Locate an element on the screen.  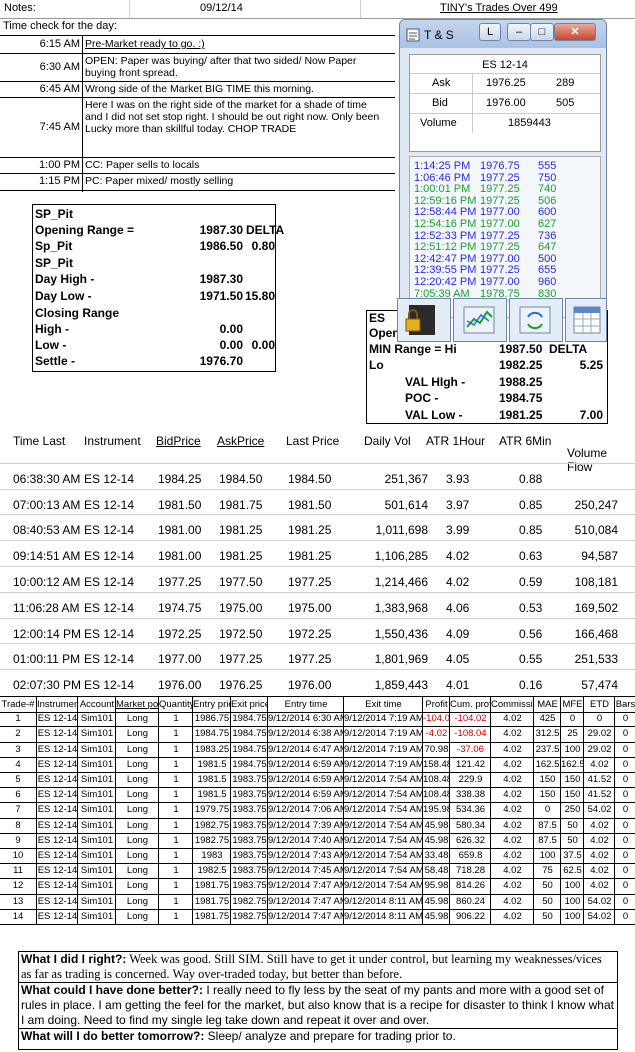
link-button: L is located at coordinates (490, 32).